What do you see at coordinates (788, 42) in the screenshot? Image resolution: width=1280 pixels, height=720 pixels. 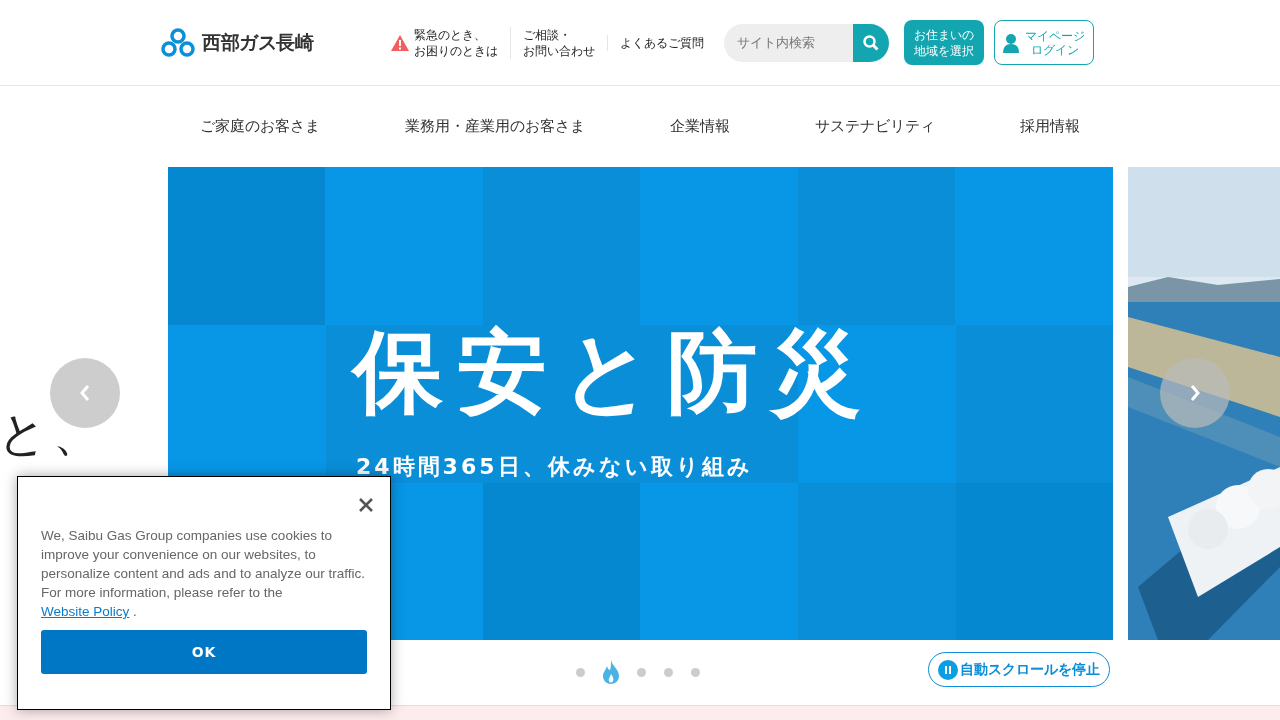 I see `search-field: サイト内検索` at bounding box center [788, 42].